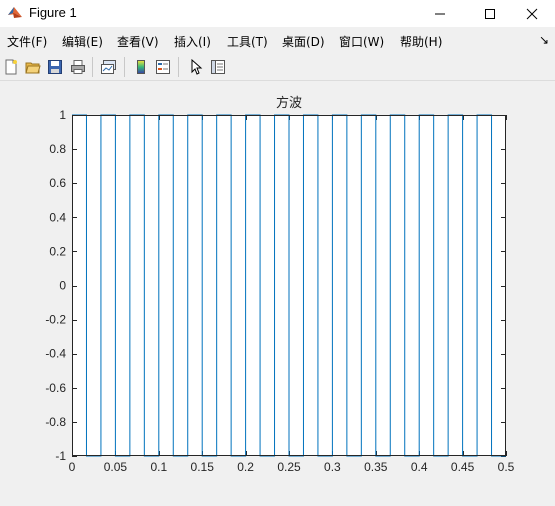  I want to click on x-tick-label: 0.45, so click(463, 467).